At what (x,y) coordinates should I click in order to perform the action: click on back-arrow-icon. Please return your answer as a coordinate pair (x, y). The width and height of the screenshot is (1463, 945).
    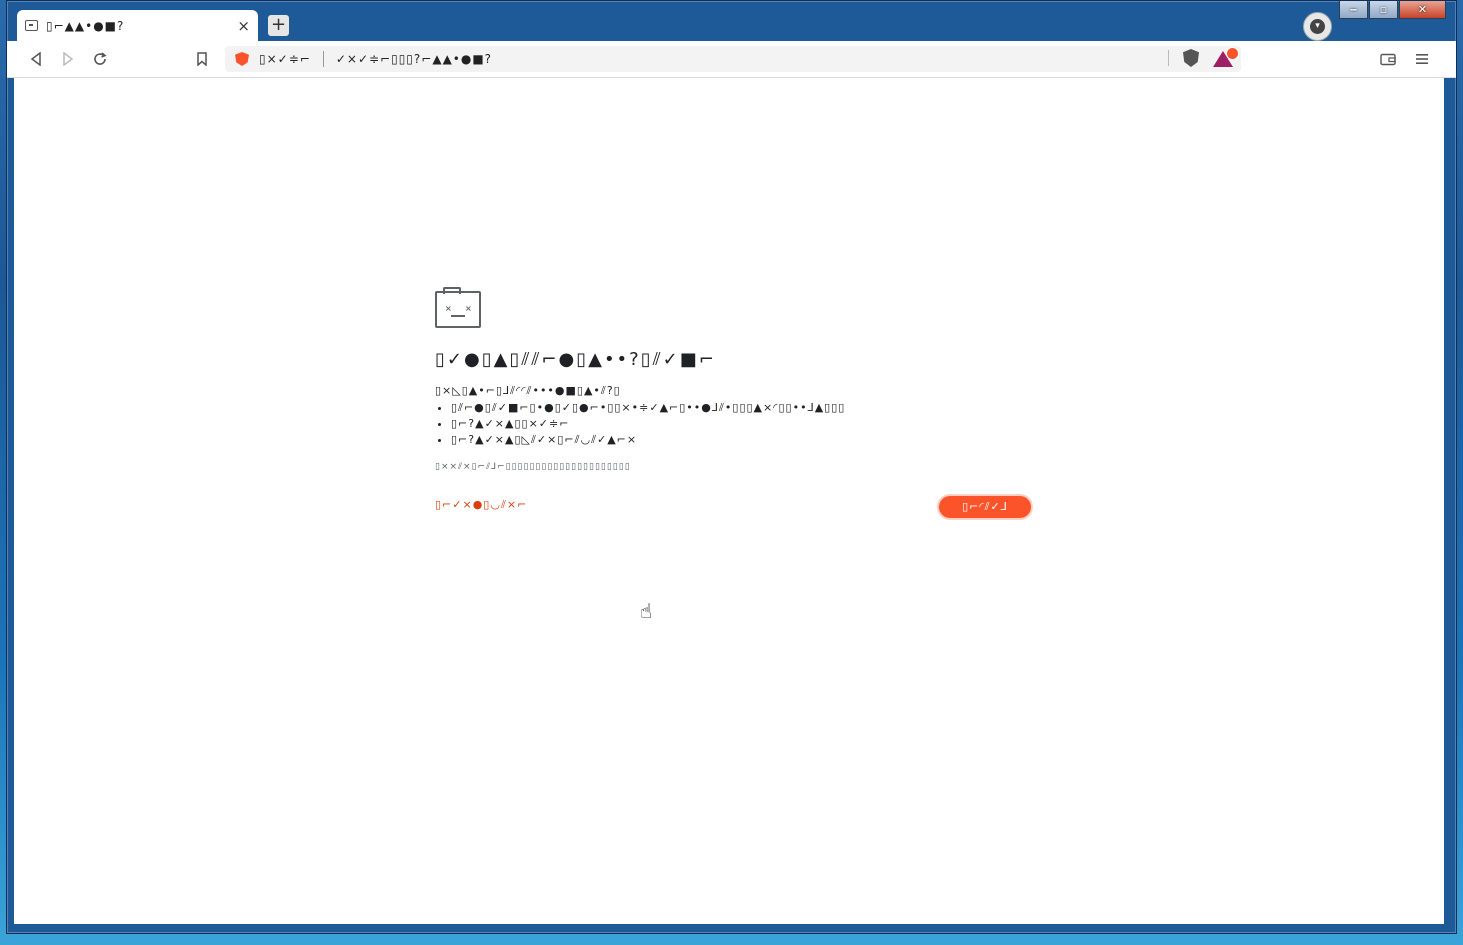
    Looking at the image, I should click on (36, 59).